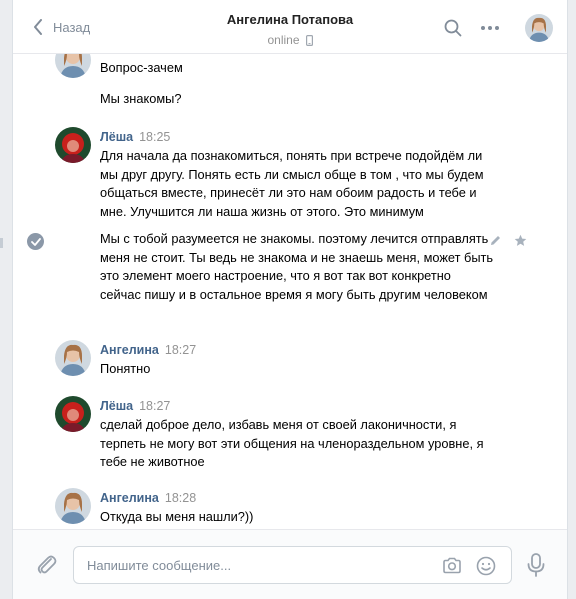 The width and height of the screenshot is (576, 599). Describe the element at coordinates (508, 240) in the screenshot. I see `message-actions` at that location.